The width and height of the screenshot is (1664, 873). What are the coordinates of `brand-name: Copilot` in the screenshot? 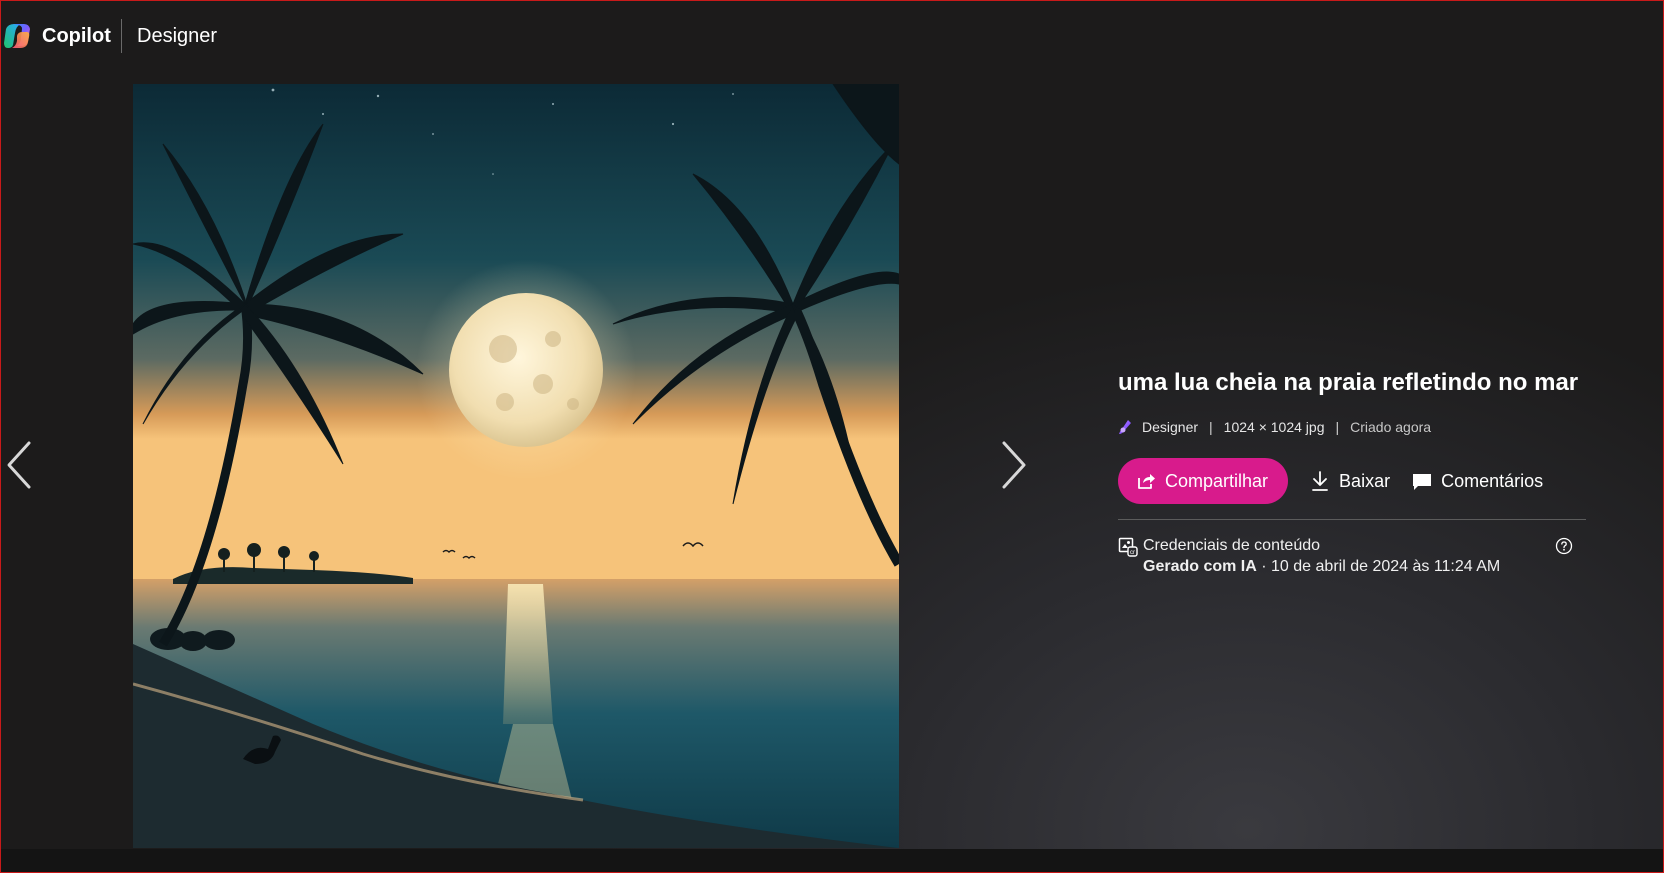 It's located at (76, 36).